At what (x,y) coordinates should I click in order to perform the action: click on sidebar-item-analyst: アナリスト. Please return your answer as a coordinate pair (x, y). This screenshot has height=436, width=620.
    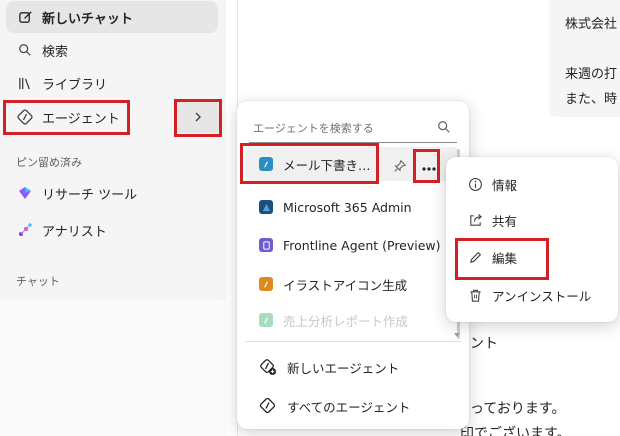
    Looking at the image, I should click on (112, 230).